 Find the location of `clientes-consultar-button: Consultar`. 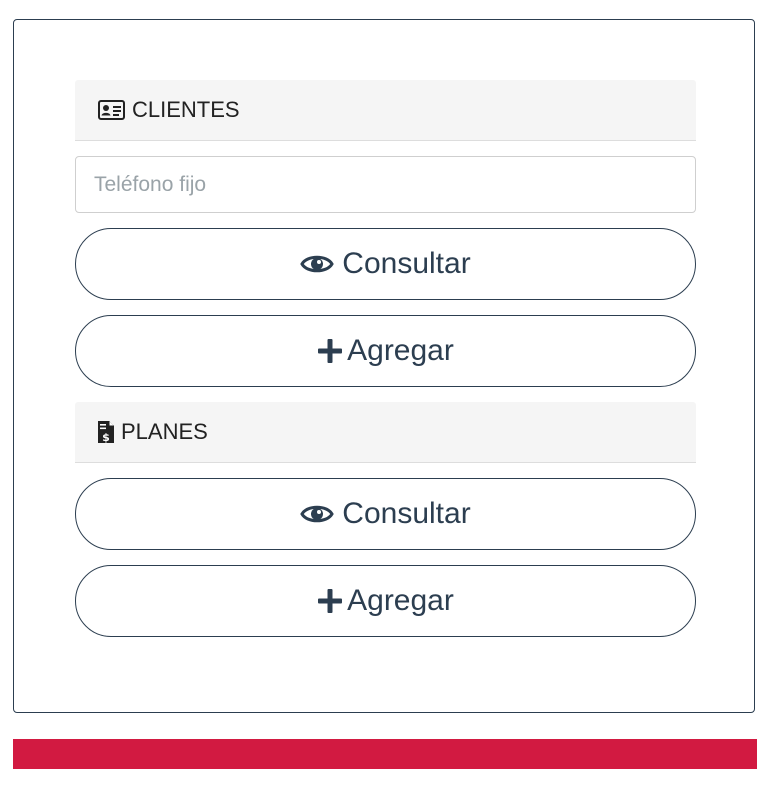

clientes-consultar-button: Consultar is located at coordinates (385, 264).